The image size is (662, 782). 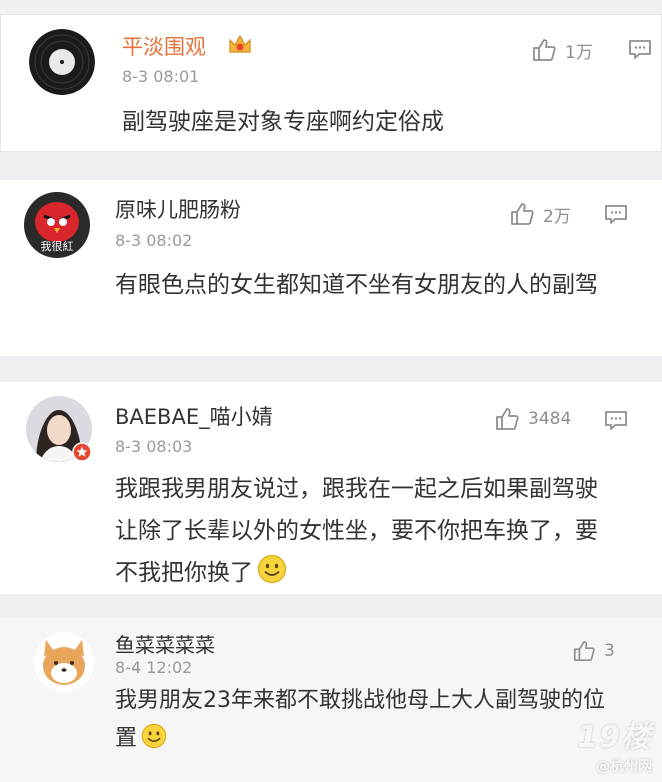 What do you see at coordinates (161, 76) in the screenshot?
I see `timestamp: 8-3 08:01` at bounding box center [161, 76].